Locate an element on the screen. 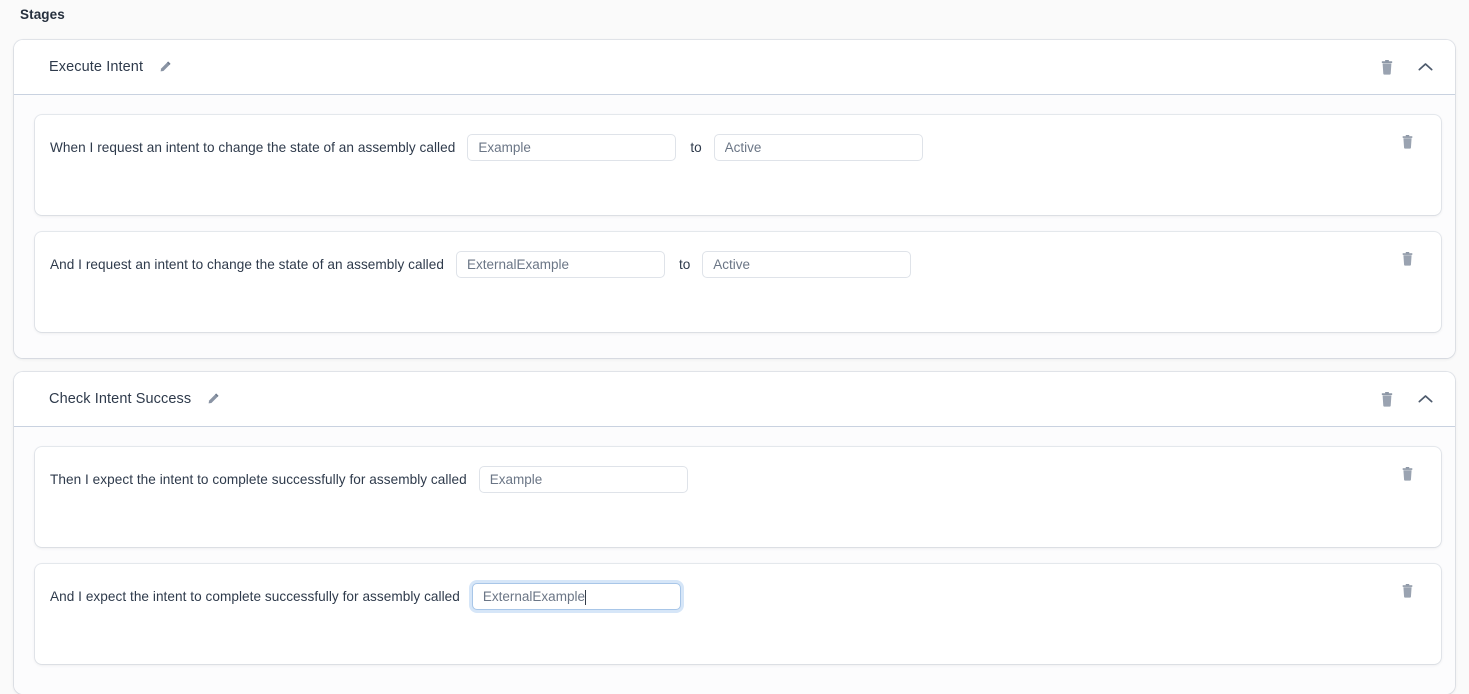 The width and height of the screenshot is (1469, 694). stage-title: Check Intent Success is located at coordinates (120, 399).